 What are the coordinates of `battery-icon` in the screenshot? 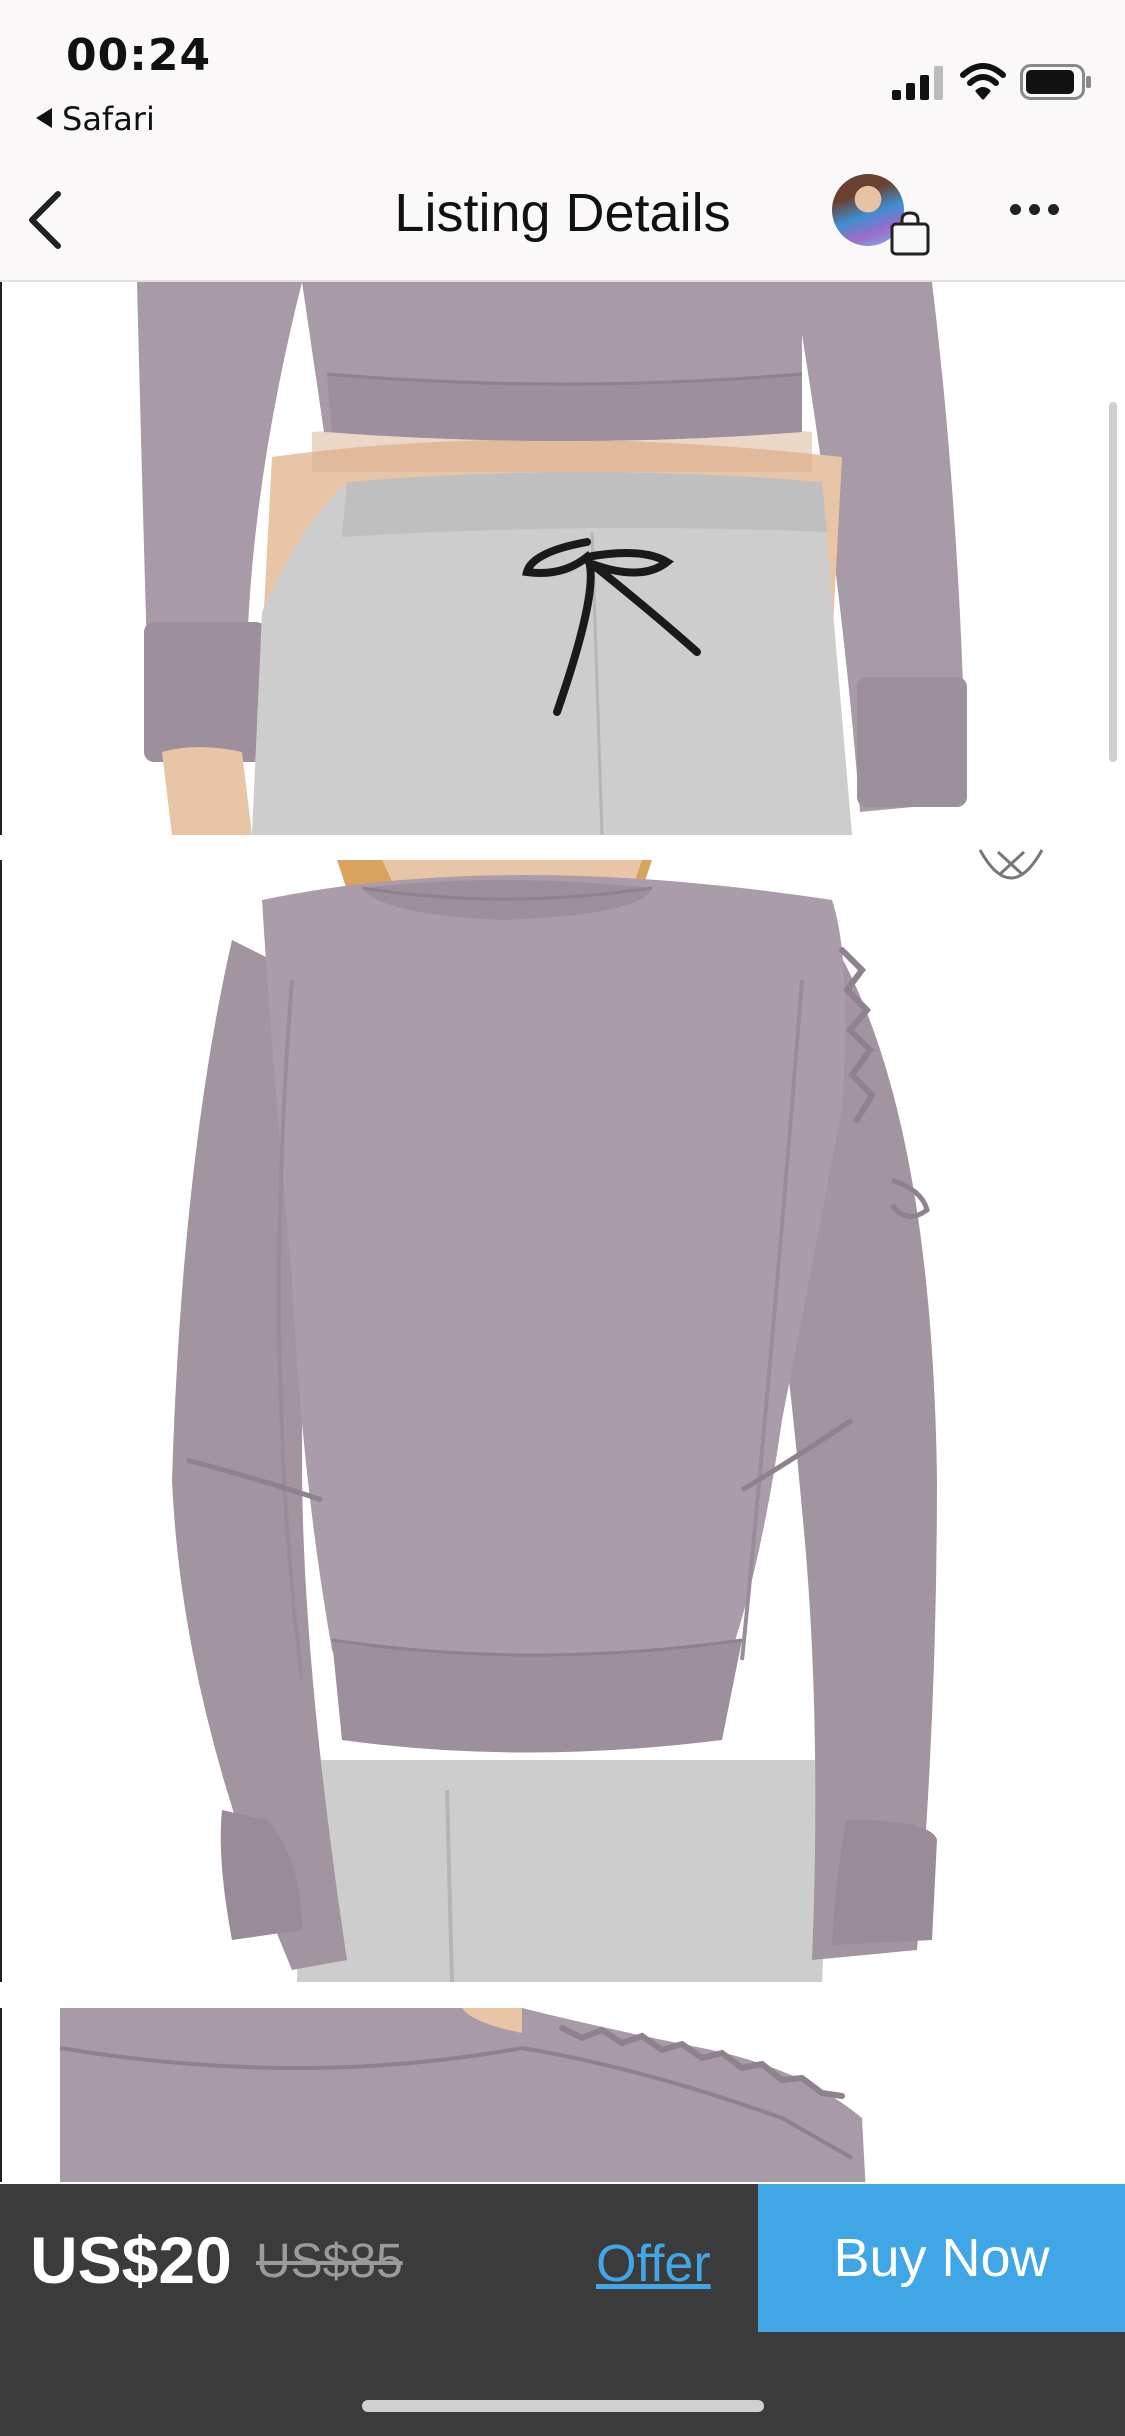 It's located at (1055, 82).